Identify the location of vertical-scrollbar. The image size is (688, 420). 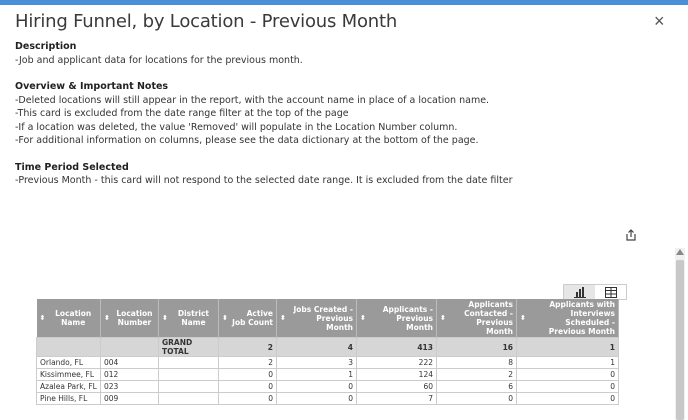
(680, 334).